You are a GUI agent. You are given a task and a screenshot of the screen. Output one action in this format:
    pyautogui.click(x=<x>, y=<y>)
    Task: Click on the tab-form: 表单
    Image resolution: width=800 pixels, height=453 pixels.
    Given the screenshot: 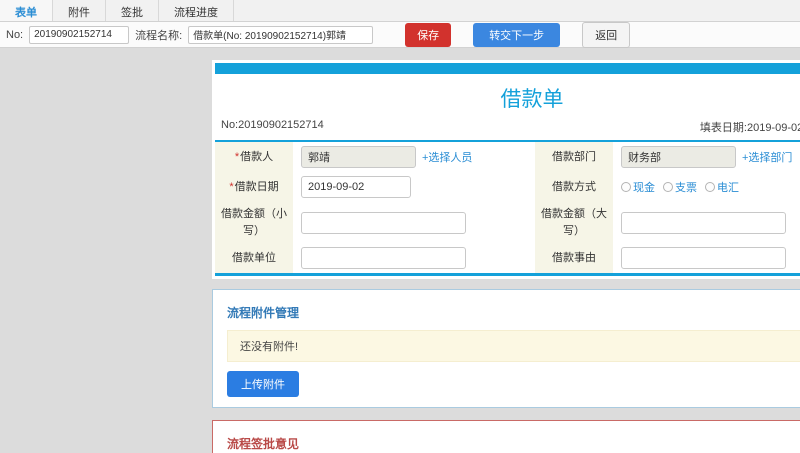 What is the action you would take?
    pyautogui.click(x=26, y=10)
    